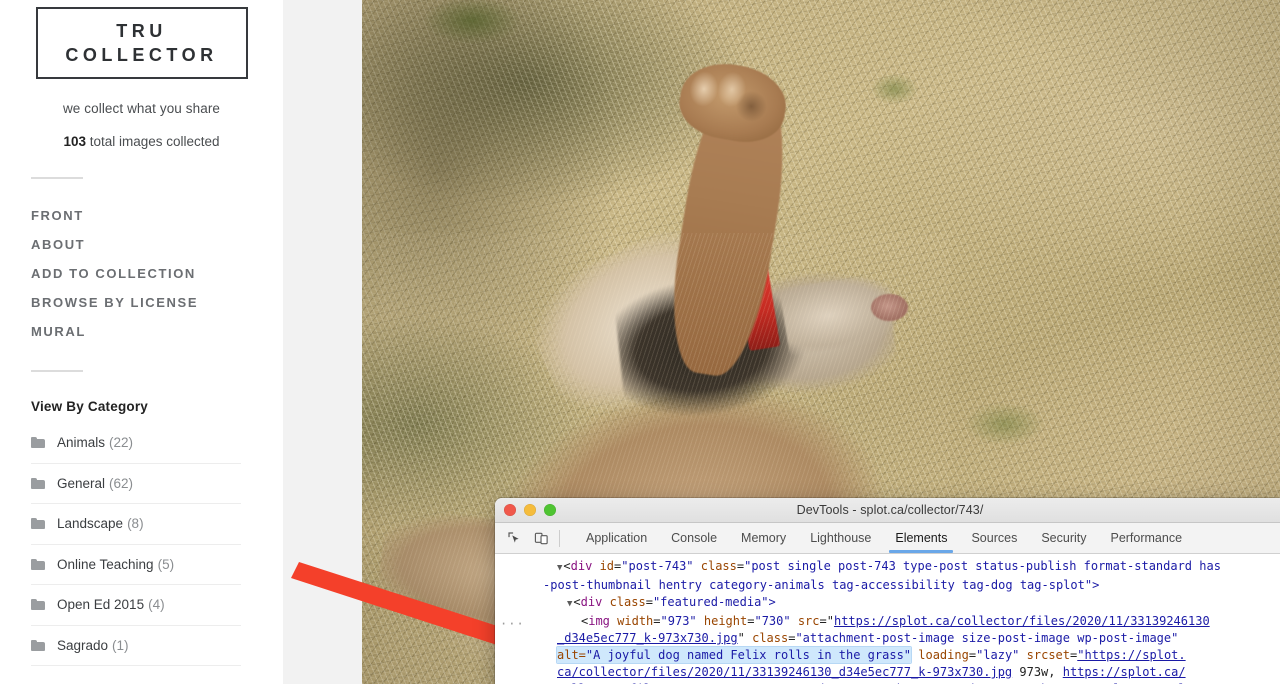 Image resolution: width=1280 pixels, height=684 pixels. What do you see at coordinates (808, 621) in the screenshot?
I see `dom-attr-src: src` at bounding box center [808, 621].